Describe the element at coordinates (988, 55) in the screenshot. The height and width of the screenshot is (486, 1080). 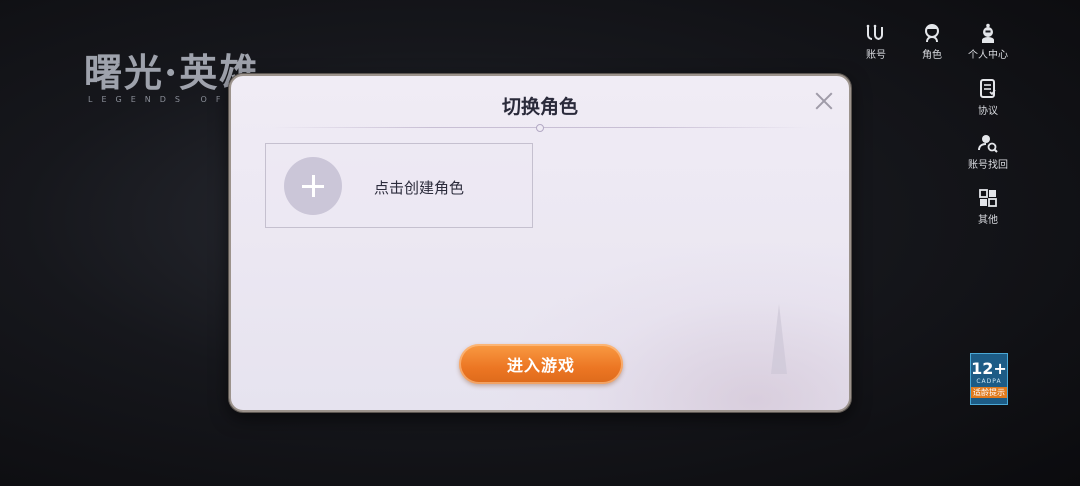
I see `side-menu-user-center-label: 个人中心` at that location.